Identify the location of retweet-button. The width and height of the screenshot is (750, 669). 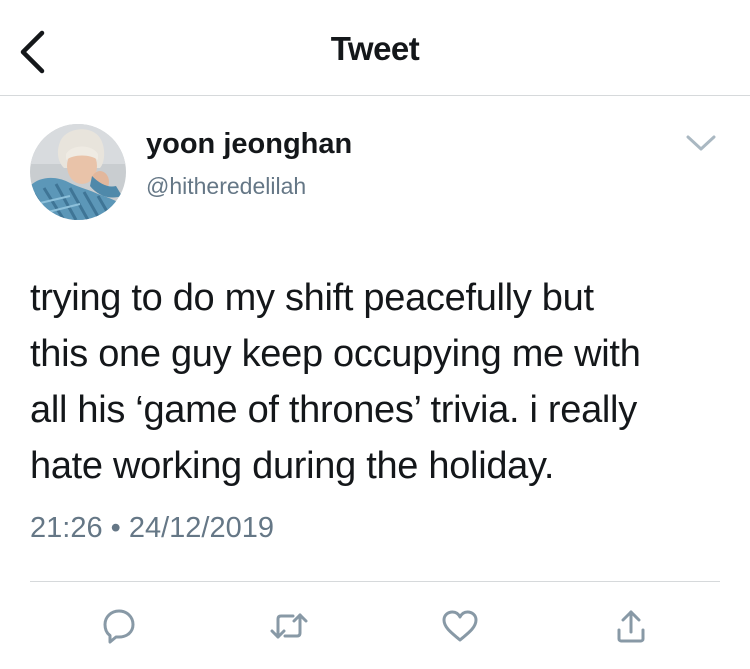
(289, 626).